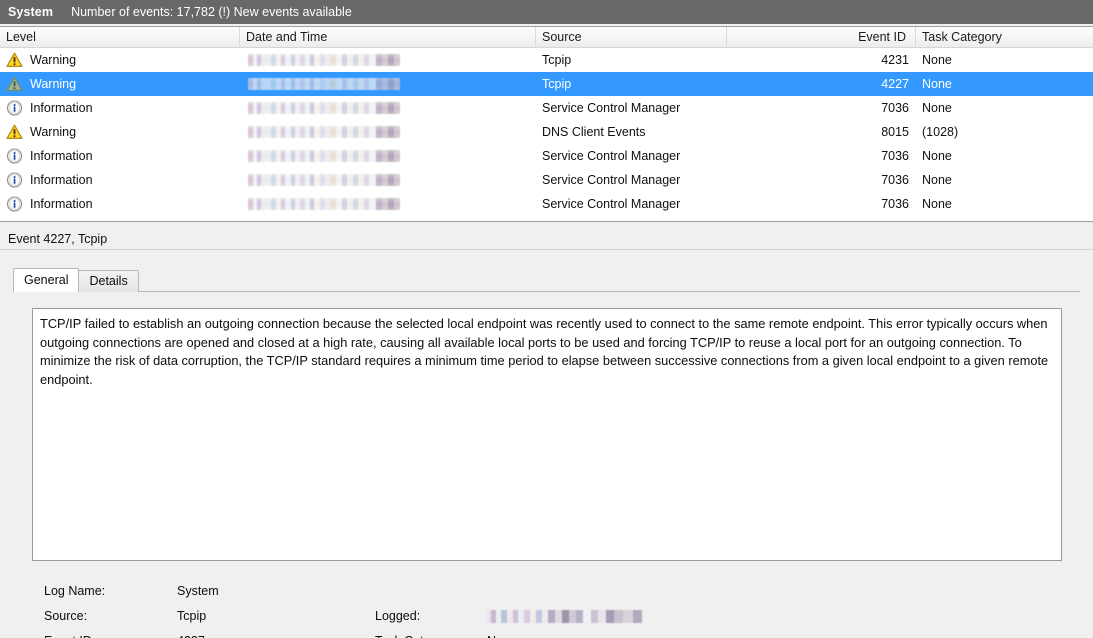 This screenshot has height=638, width=1093. Describe the element at coordinates (502, 633) in the screenshot. I see `field-value: None` at that location.